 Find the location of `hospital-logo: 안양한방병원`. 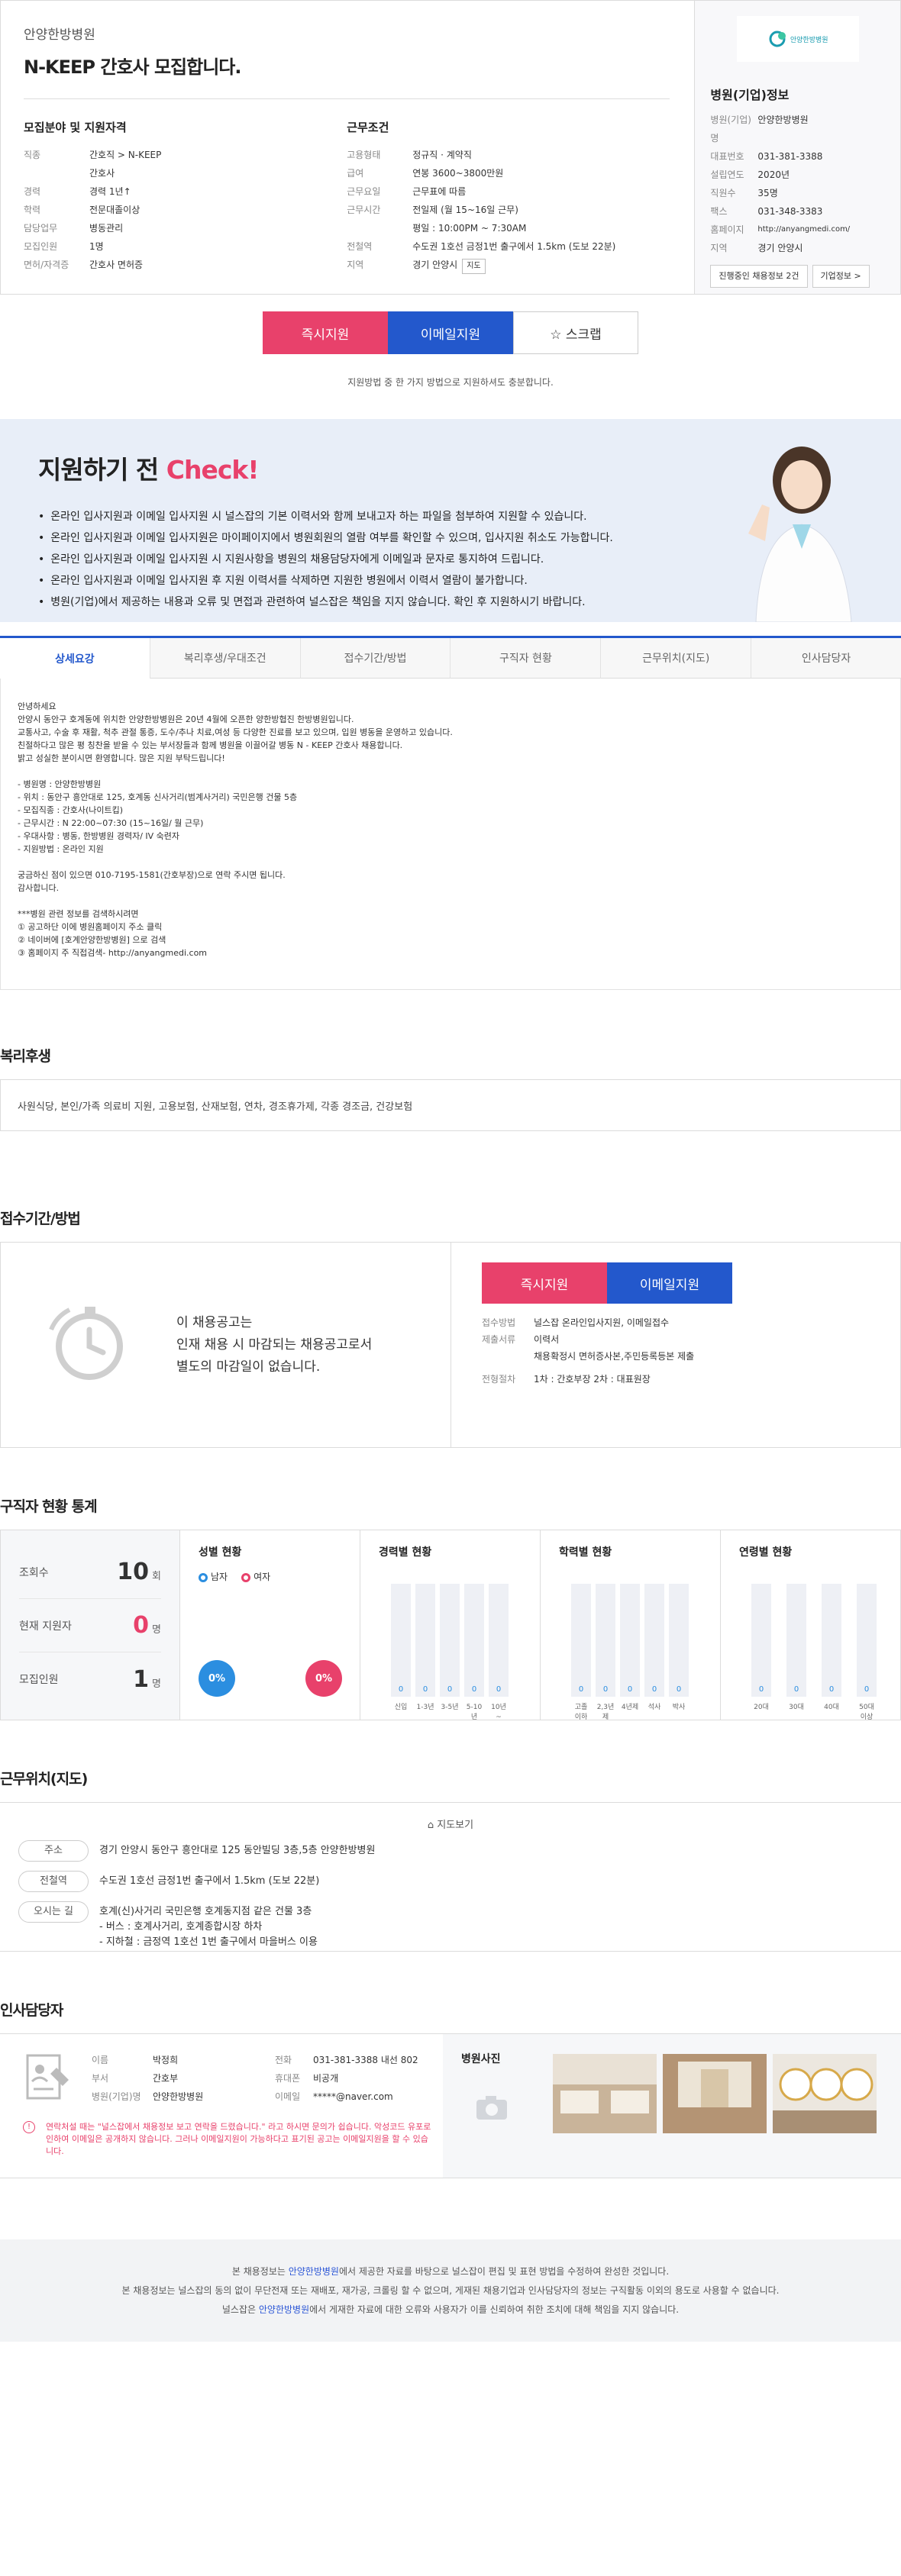

hospital-logo: 안양한방병원 is located at coordinates (798, 39).